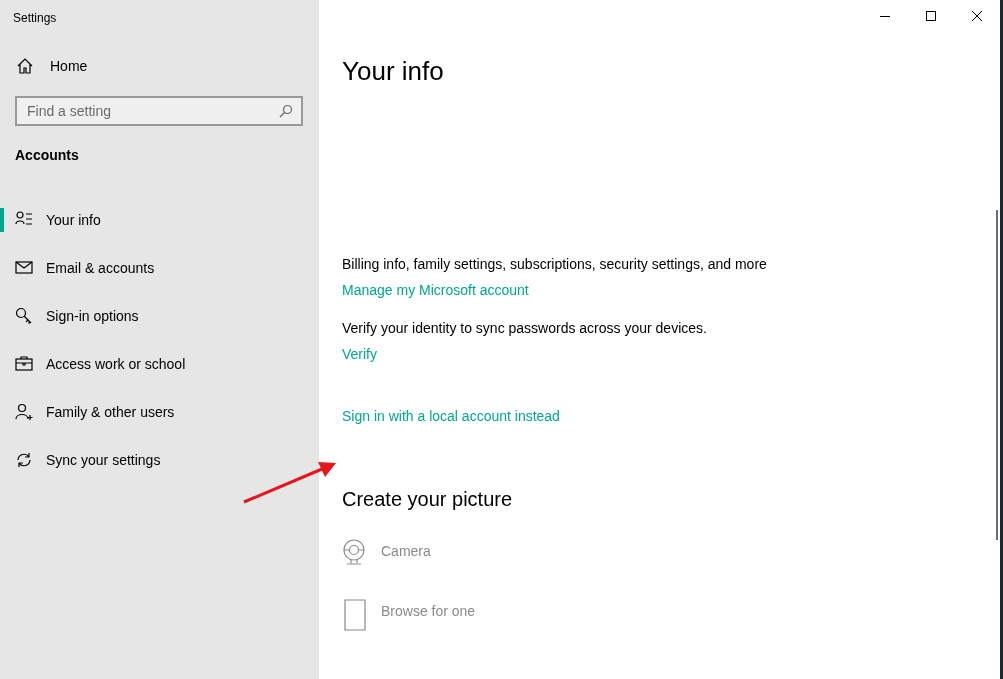 This screenshot has height=679, width=1003. What do you see at coordinates (159, 268) in the screenshot?
I see `nav-item: Email & accounts` at bounding box center [159, 268].